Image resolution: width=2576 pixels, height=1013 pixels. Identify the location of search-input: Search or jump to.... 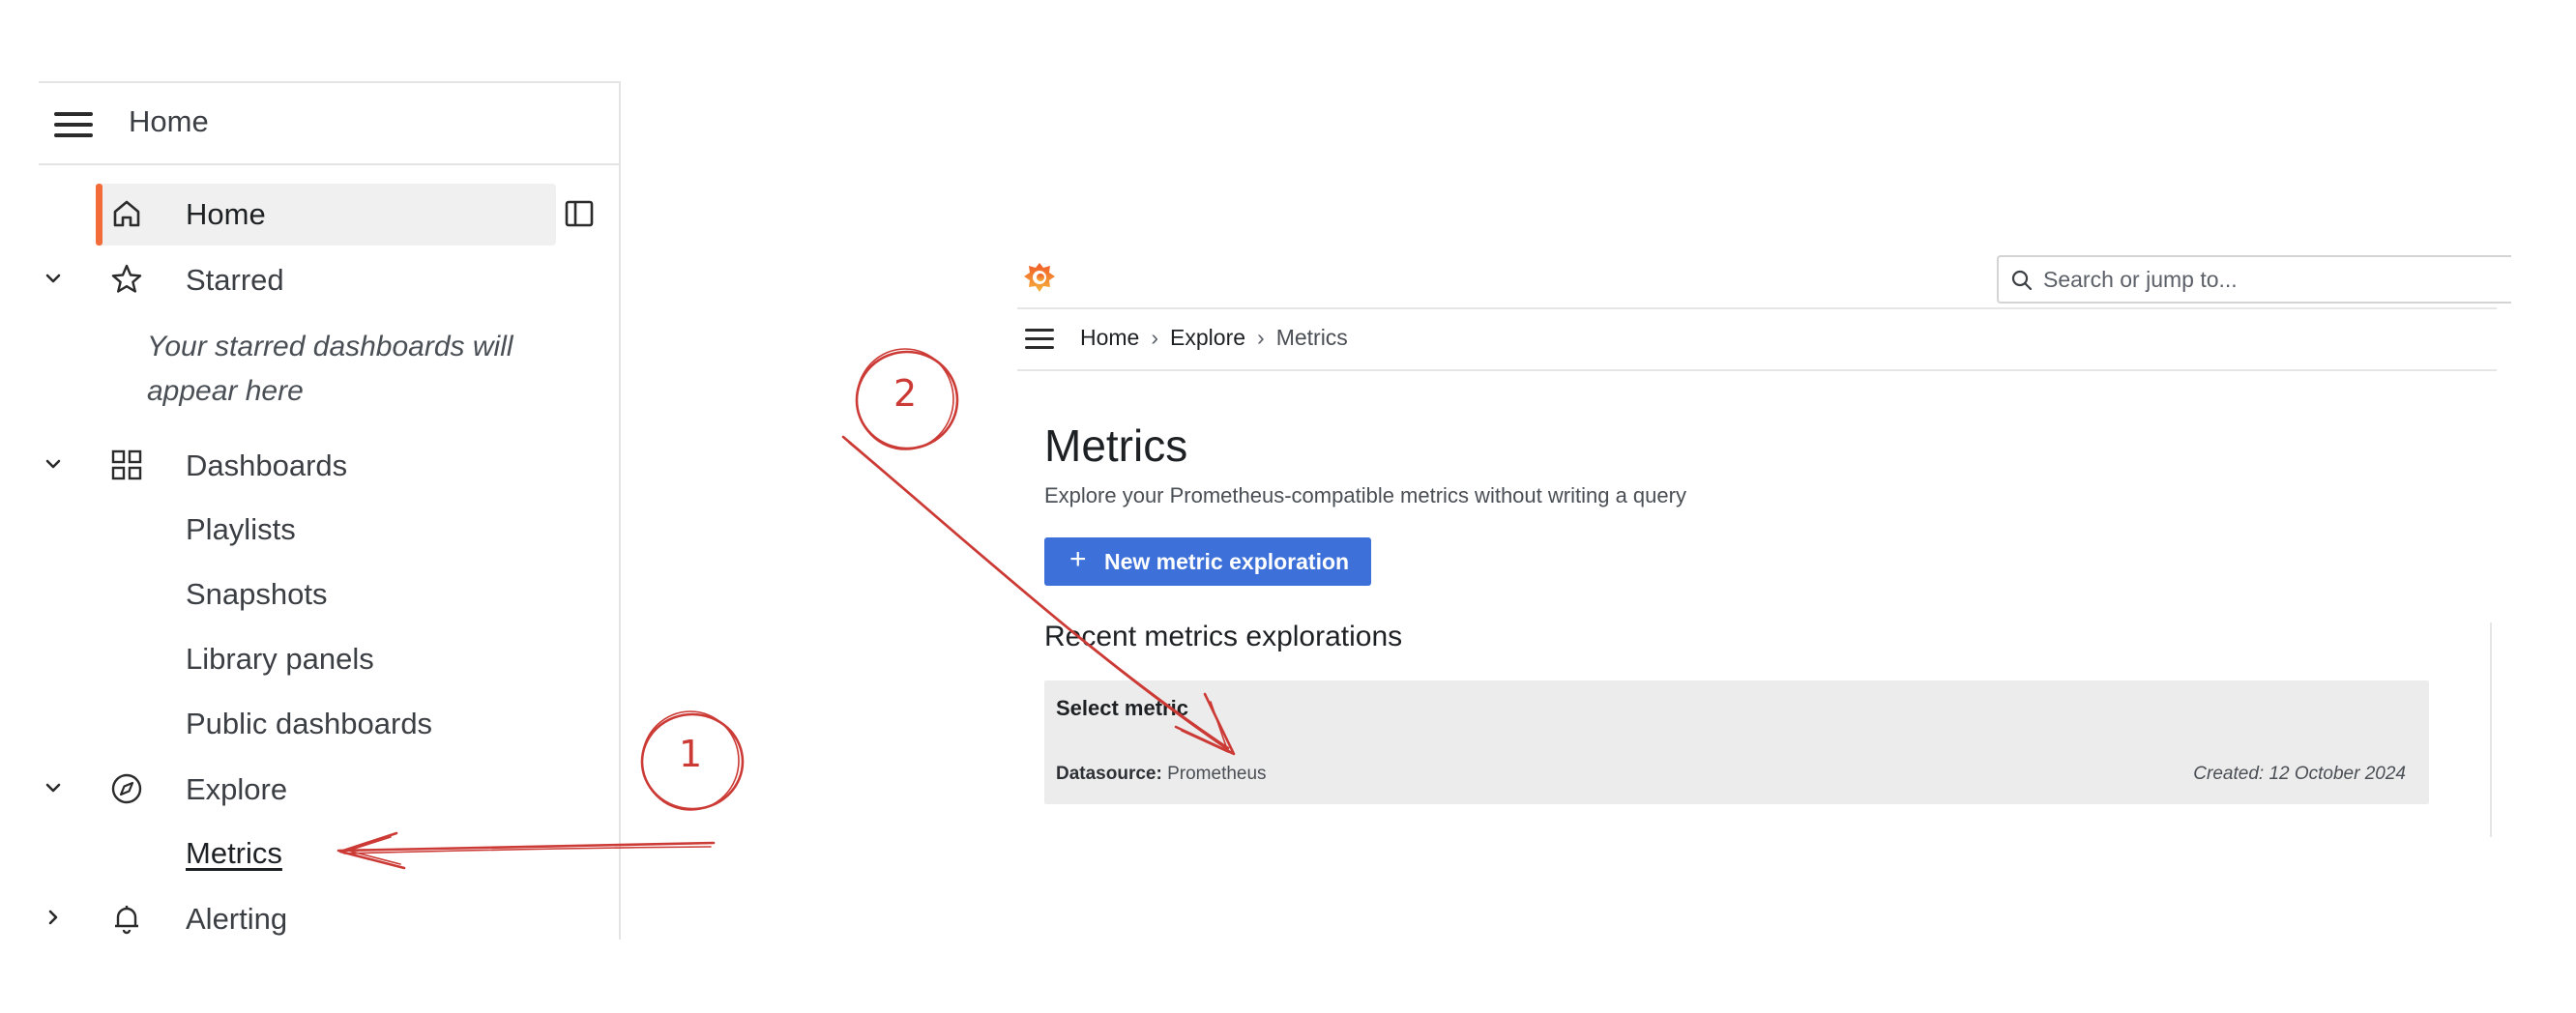
(2254, 279).